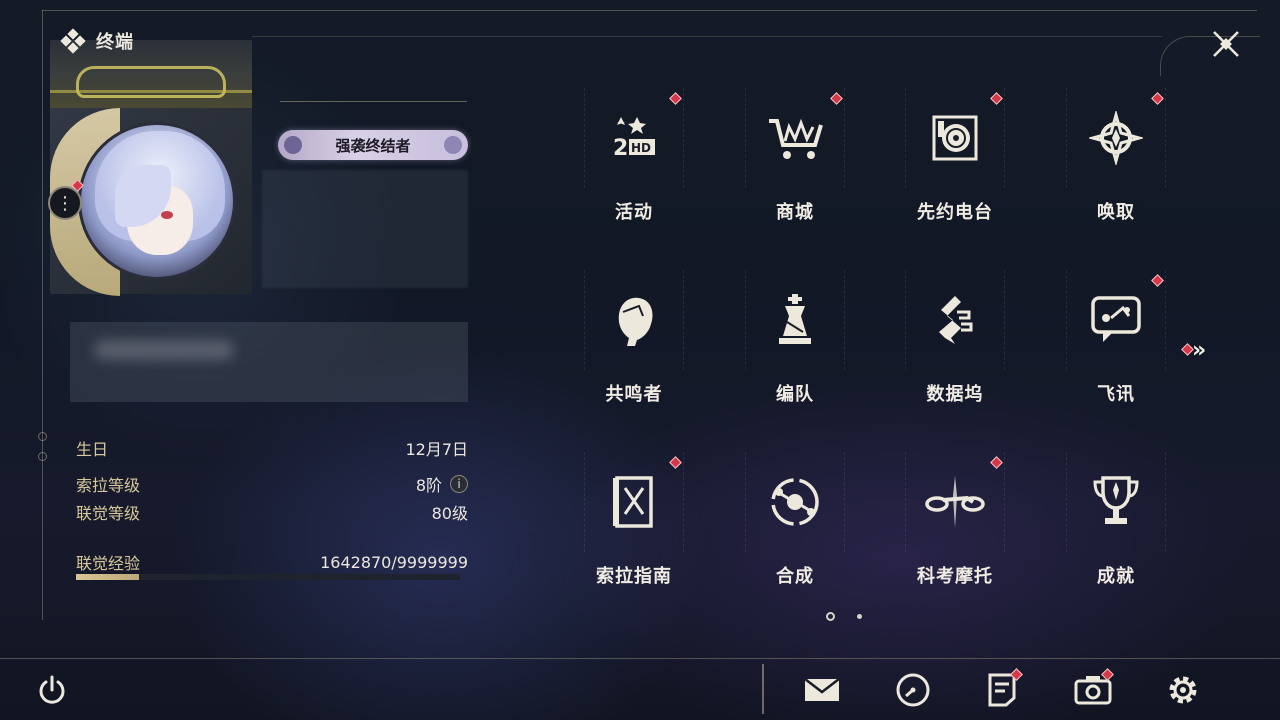 The image size is (1280, 720). What do you see at coordinates (1199, 350) in the screenshot?
I see `double-chevron-right-icon: »` at bounding box center [1199, 350].